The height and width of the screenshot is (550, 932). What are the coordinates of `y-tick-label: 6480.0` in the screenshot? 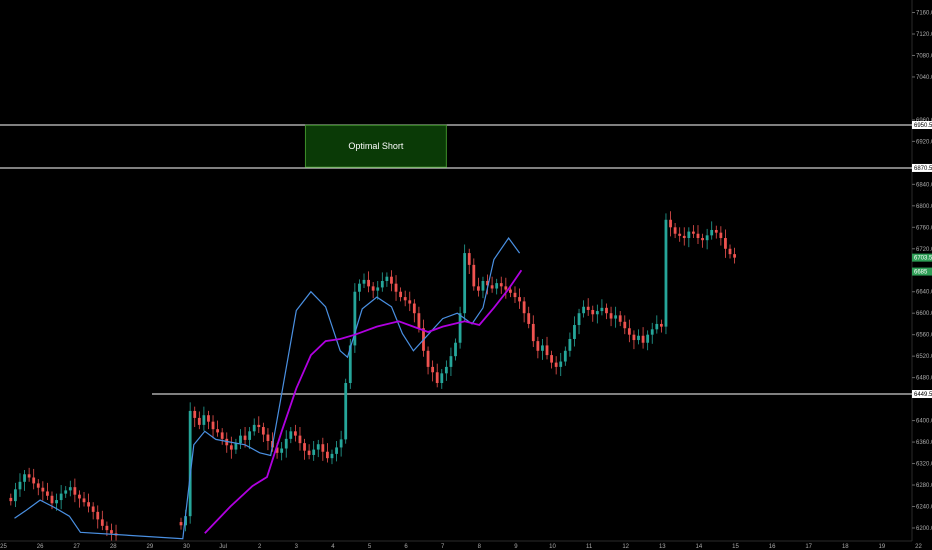 It's located at (924, 379).